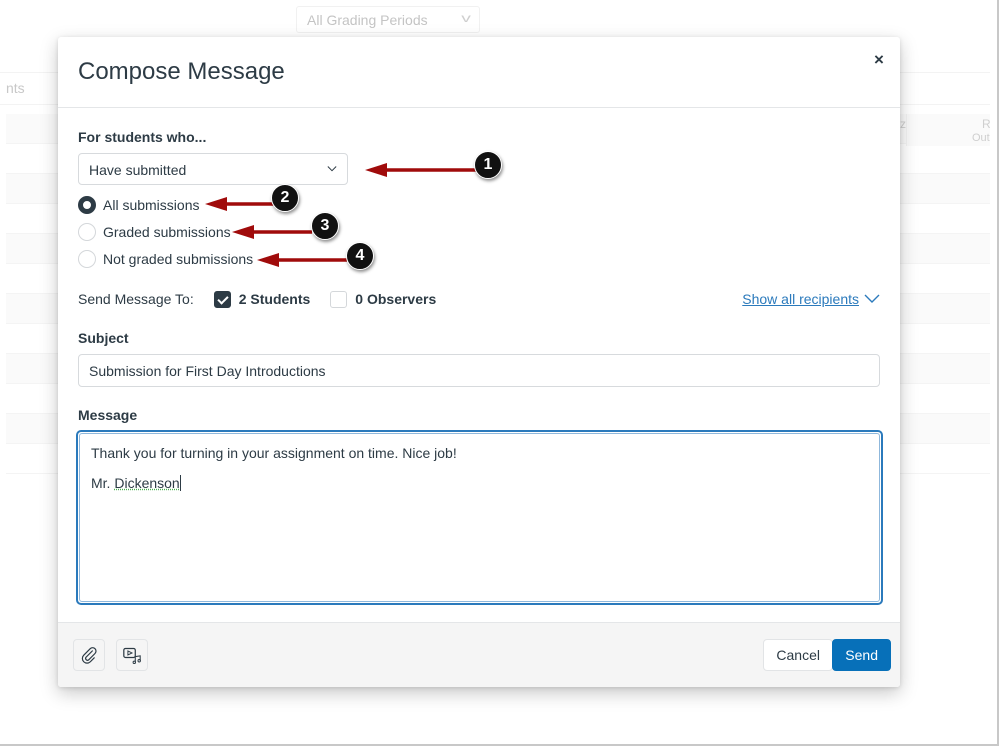  Describe the element at coordinates (479, 483) in the screenshot. I see `message-line: Mr. Dickenson` at that location.